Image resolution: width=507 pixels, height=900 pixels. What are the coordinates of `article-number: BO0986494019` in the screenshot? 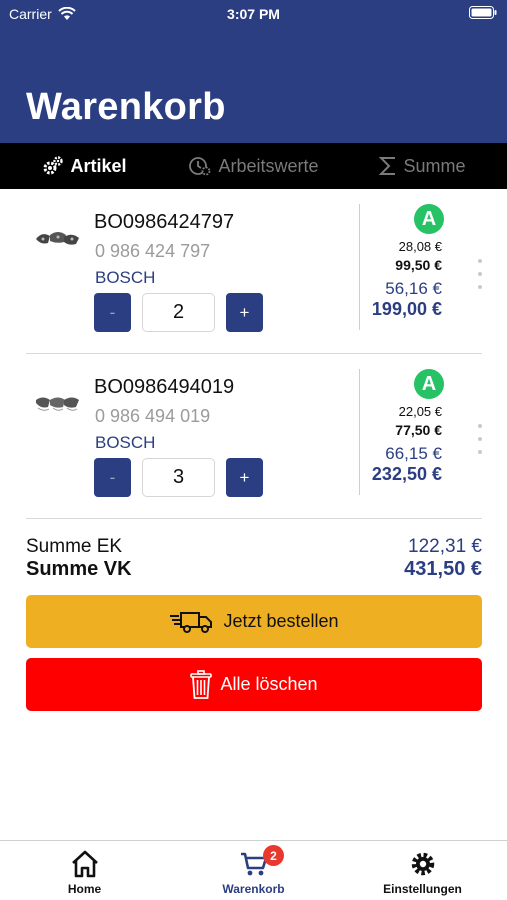 It's located at (164, 387).